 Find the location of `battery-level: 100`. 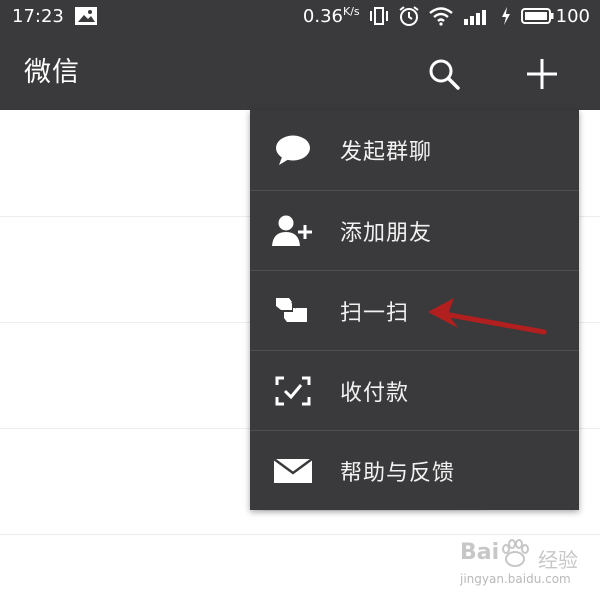

battery-level: 100 is located at coordinates (572, 16).